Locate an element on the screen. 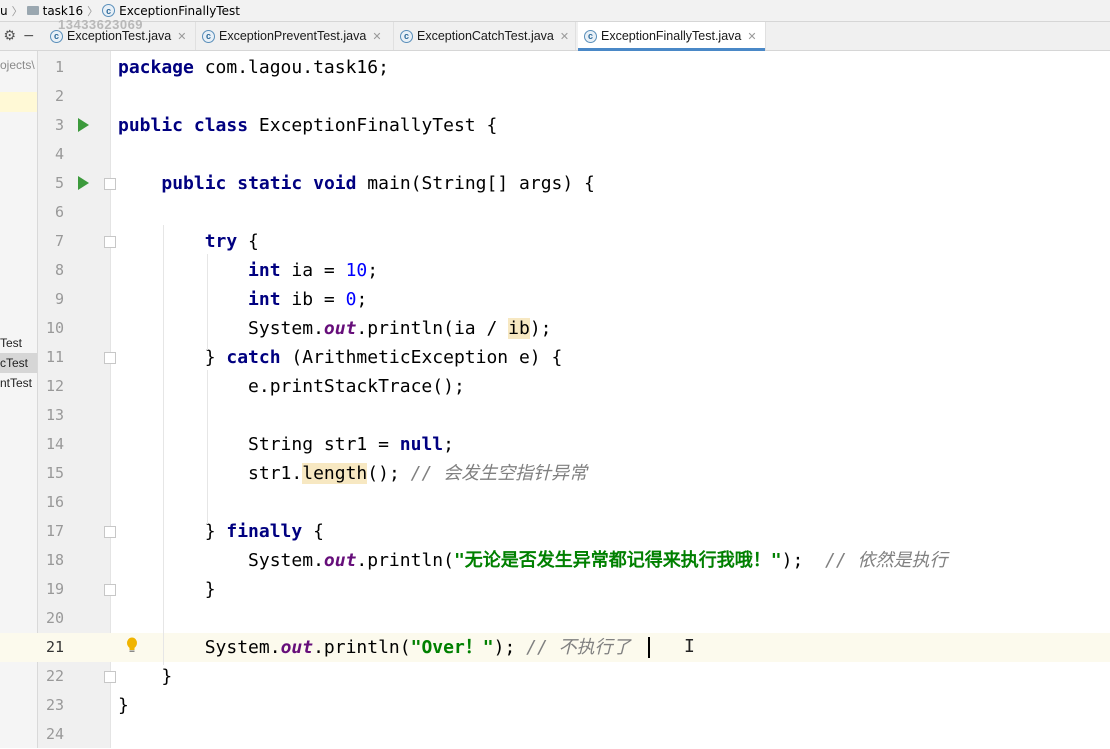  code-line: 20 is located at coordinates (555, 618).